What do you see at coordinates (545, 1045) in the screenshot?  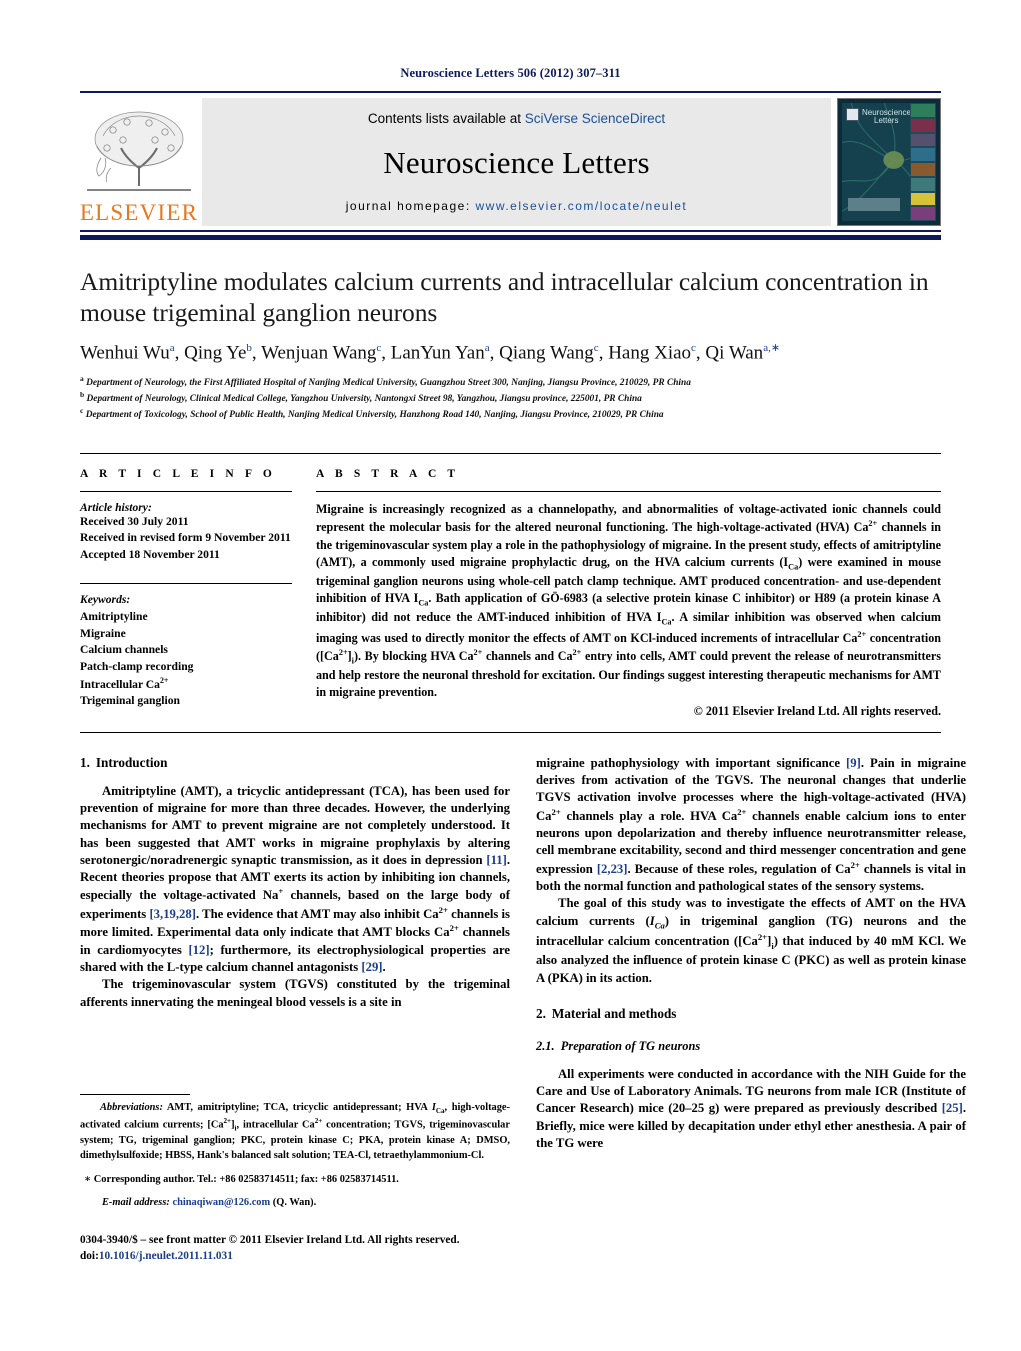 I see `subsection-number: 2.1.` at bounding box center [545, 1045].